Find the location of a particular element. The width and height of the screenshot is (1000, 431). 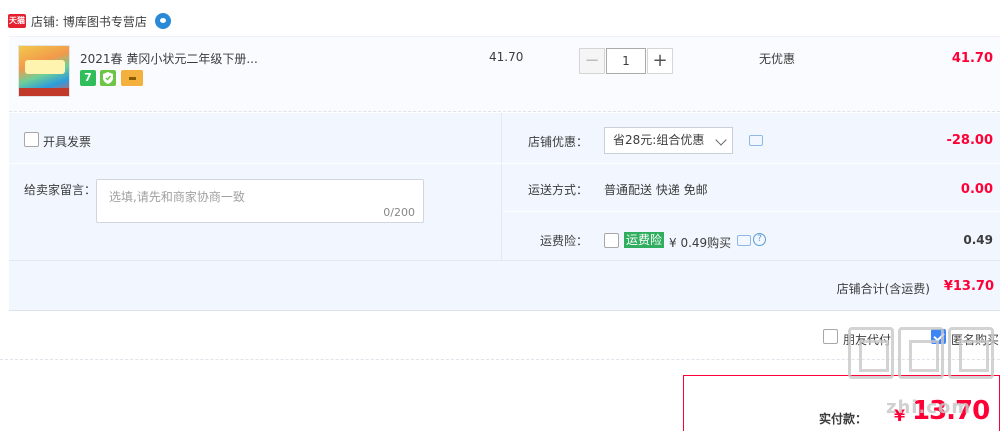

shop-total-row: 店铺合计(含运费) ¥13.70 is located at coordinates (504, 285).